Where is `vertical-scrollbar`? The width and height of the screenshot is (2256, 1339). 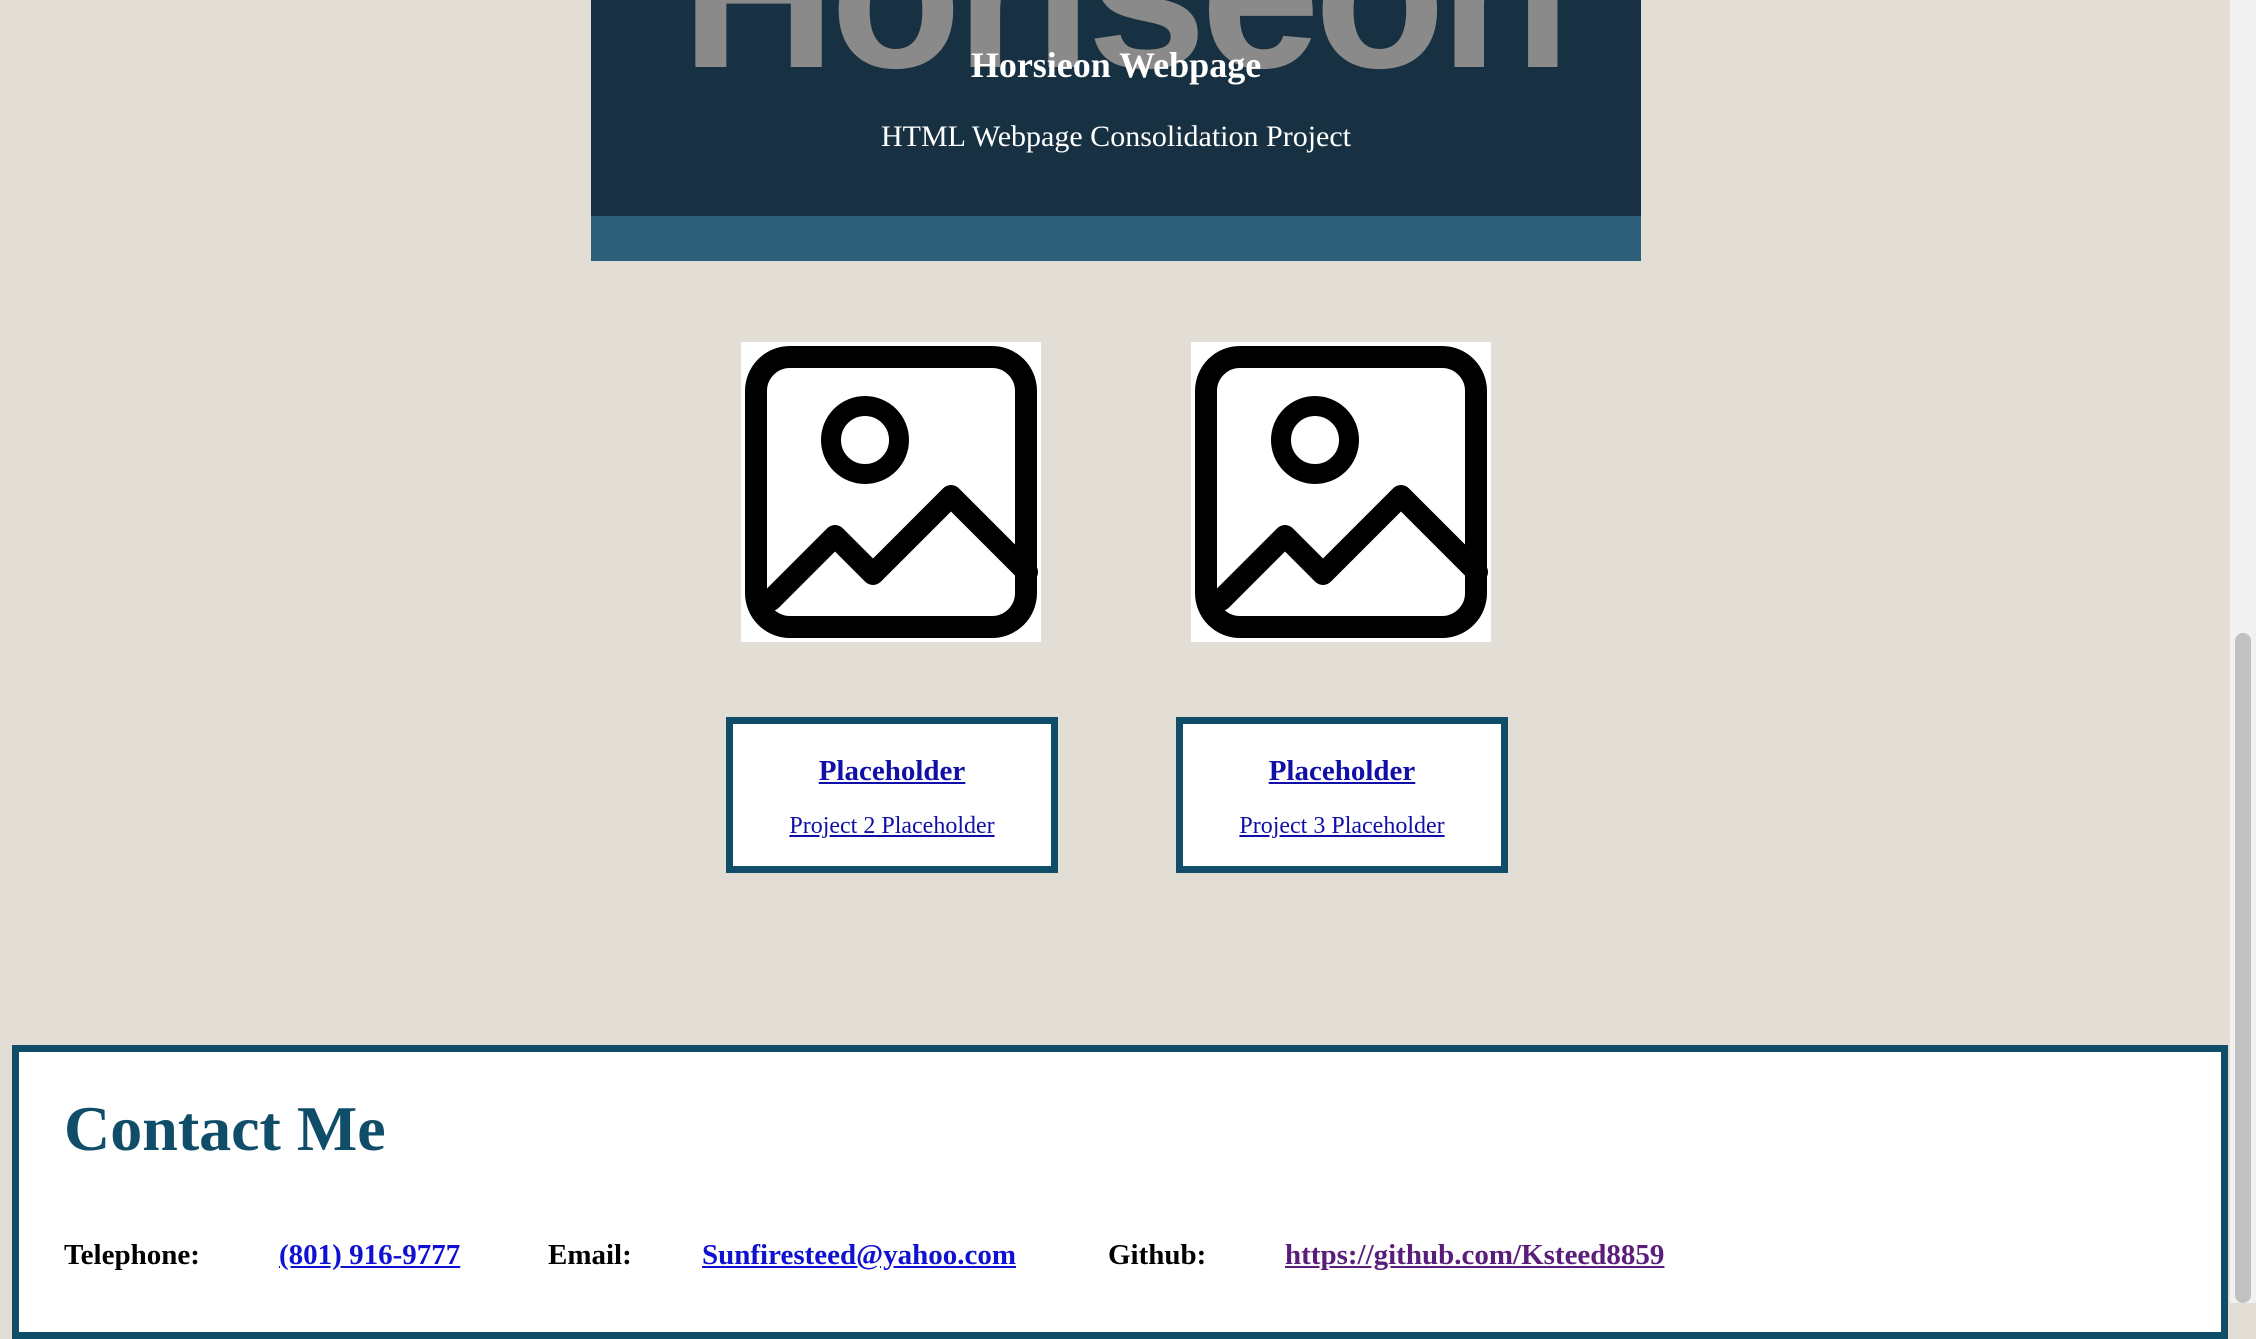 vertical-scrollbar is located at coordinates (2243, 651).